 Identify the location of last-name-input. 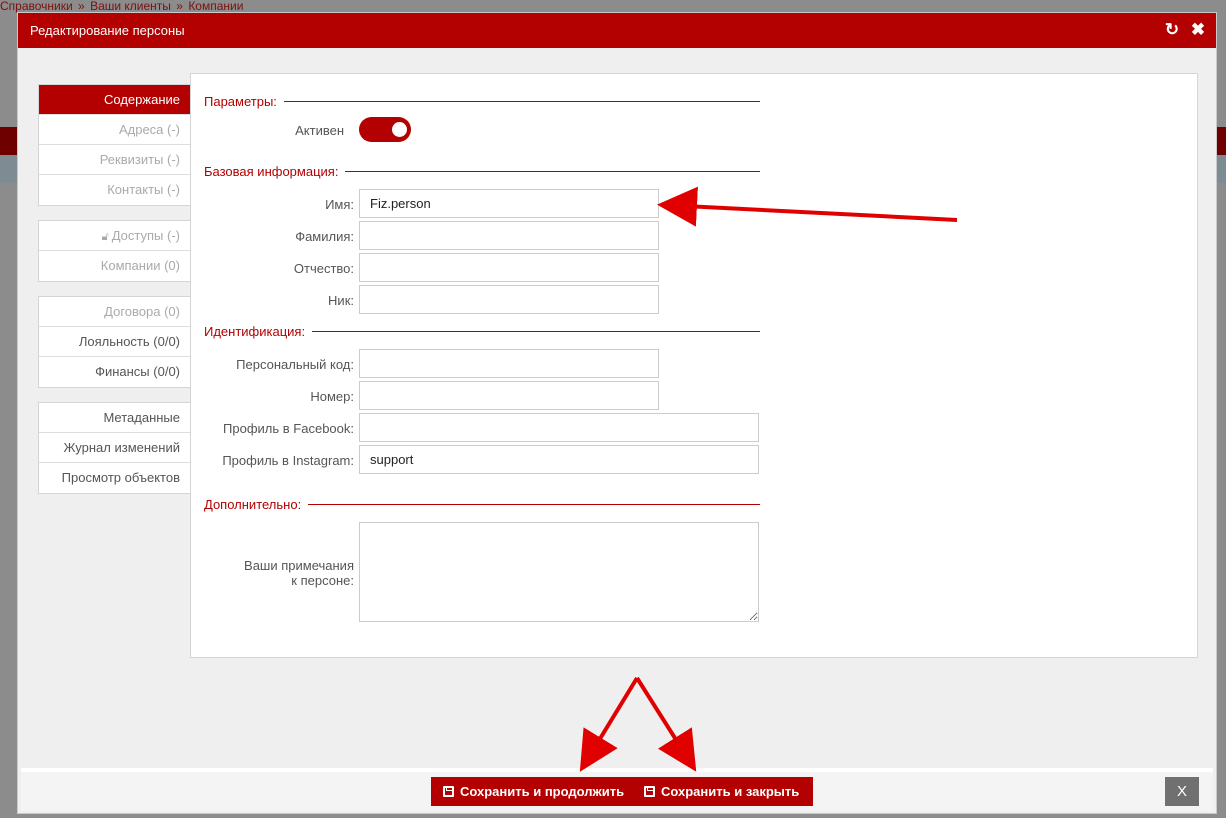
(509, 235).